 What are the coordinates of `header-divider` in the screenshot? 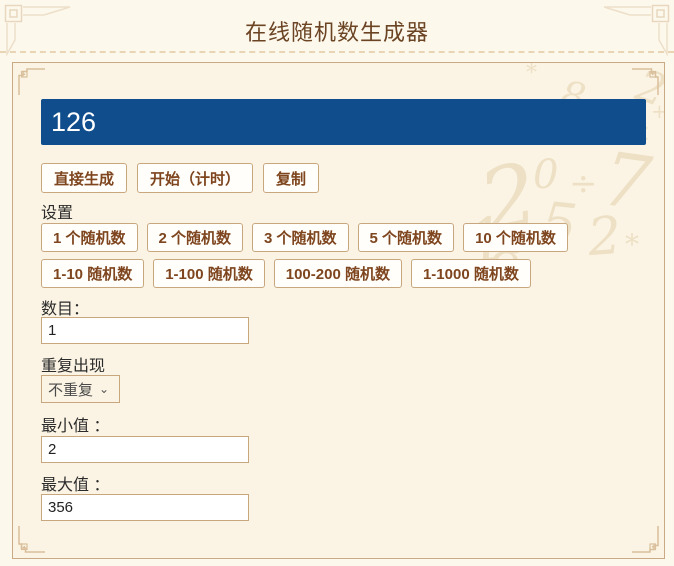 It's located at (337, 52).